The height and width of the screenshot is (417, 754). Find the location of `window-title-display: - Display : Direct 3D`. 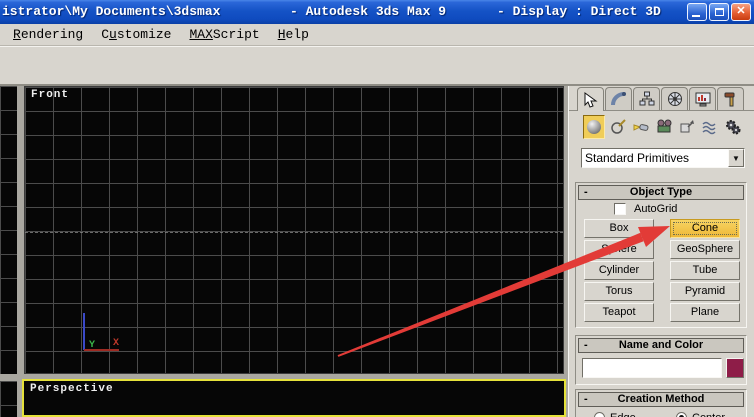

window-title-display: - Display : Direct 3D is located at coordinates (579, 11).